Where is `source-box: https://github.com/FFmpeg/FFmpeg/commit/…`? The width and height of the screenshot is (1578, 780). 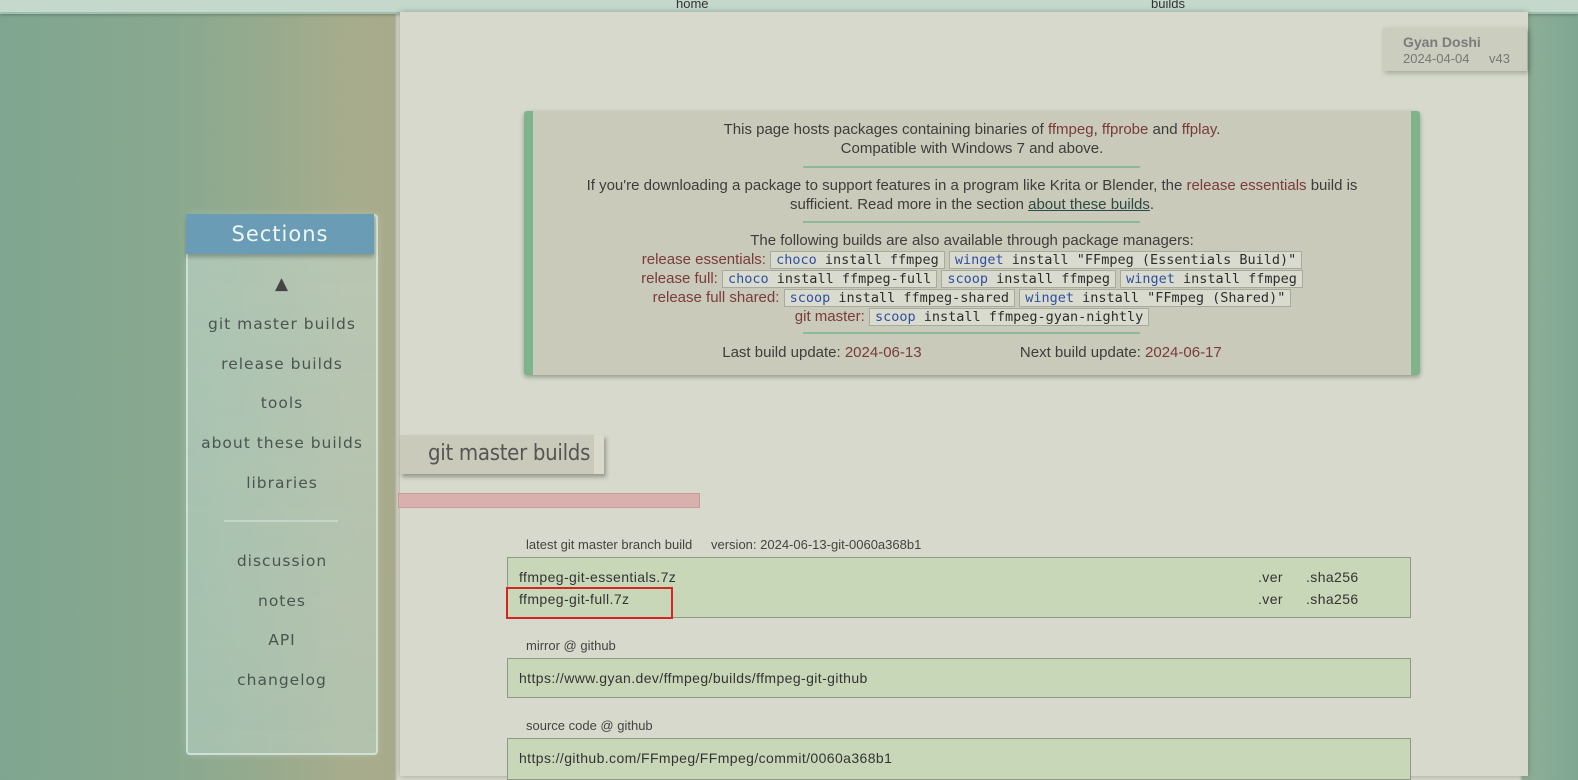
source-box: https://github.com/FFmpeg/FFmpeg/commit/… is located at coordinates (959, 759).